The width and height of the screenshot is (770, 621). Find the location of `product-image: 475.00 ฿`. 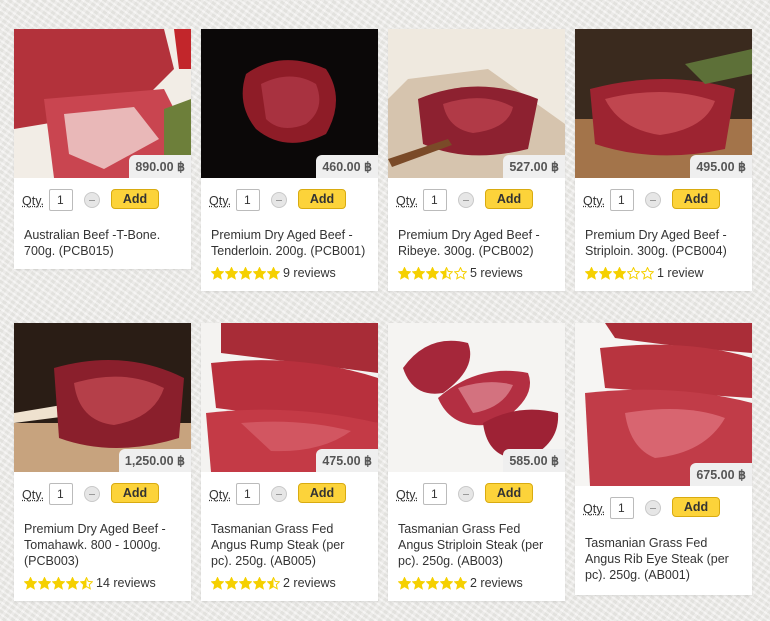

product-image: 475.00 ฿ is located at coordinates (289, 397).